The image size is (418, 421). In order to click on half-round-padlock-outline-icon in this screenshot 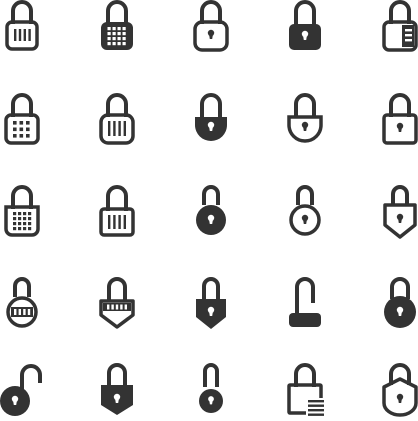, I will do `click(305, 122)`.